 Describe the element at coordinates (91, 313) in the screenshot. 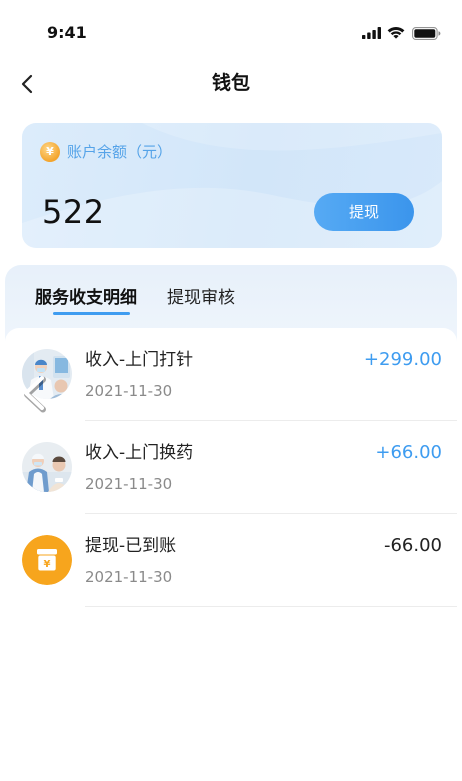

I see `tab-indicator` at that location.